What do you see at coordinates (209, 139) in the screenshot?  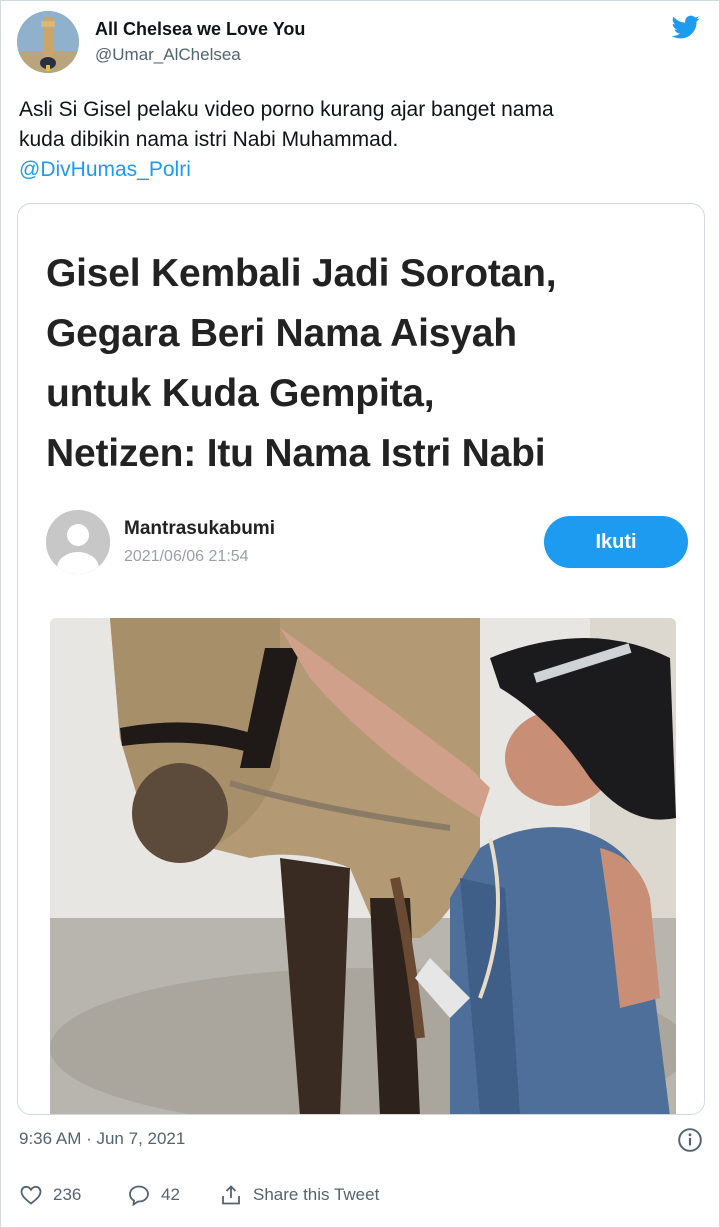 I see `tweet-text-line: kuda dibikin nama istri Nabi Muhammad.` at bounding box center [209, 139].